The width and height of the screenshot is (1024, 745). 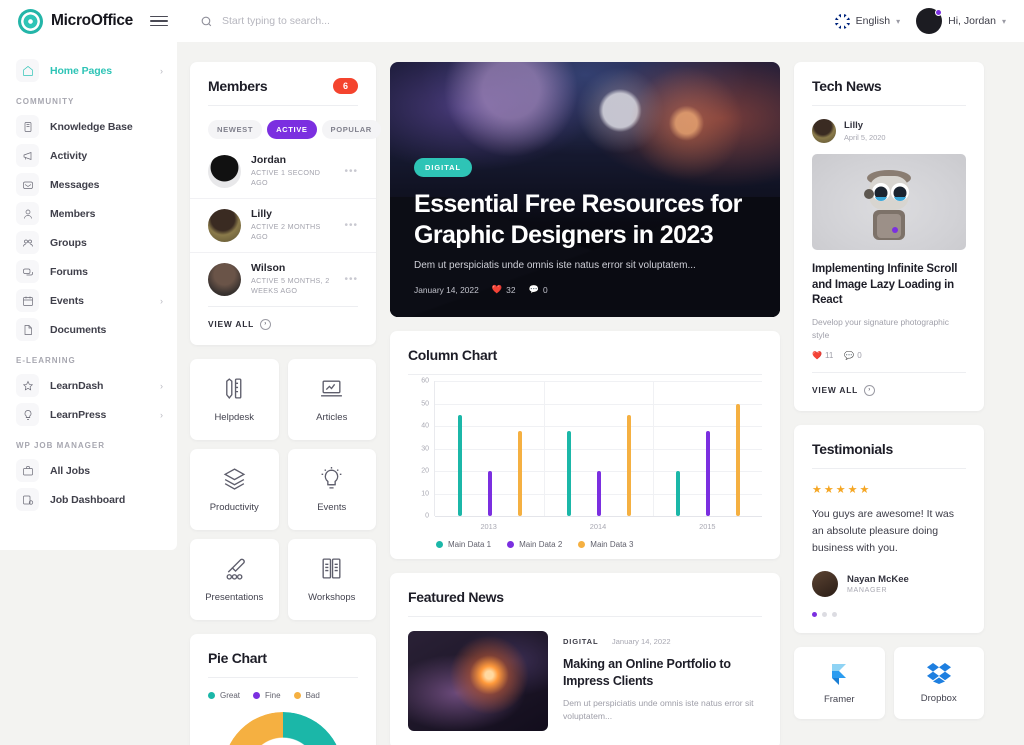 I want to click on sidebar-item-events: Events ›, so click(x=88, y=300).